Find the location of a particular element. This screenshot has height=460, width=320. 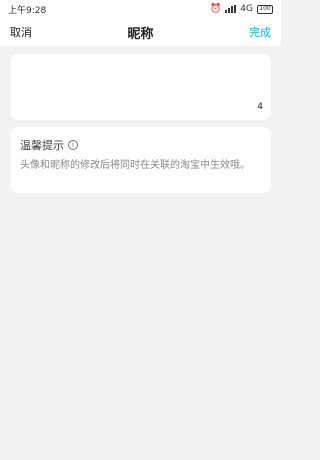

nav-header: 取消 昵称 完成 is located at coordinates (140, 32).